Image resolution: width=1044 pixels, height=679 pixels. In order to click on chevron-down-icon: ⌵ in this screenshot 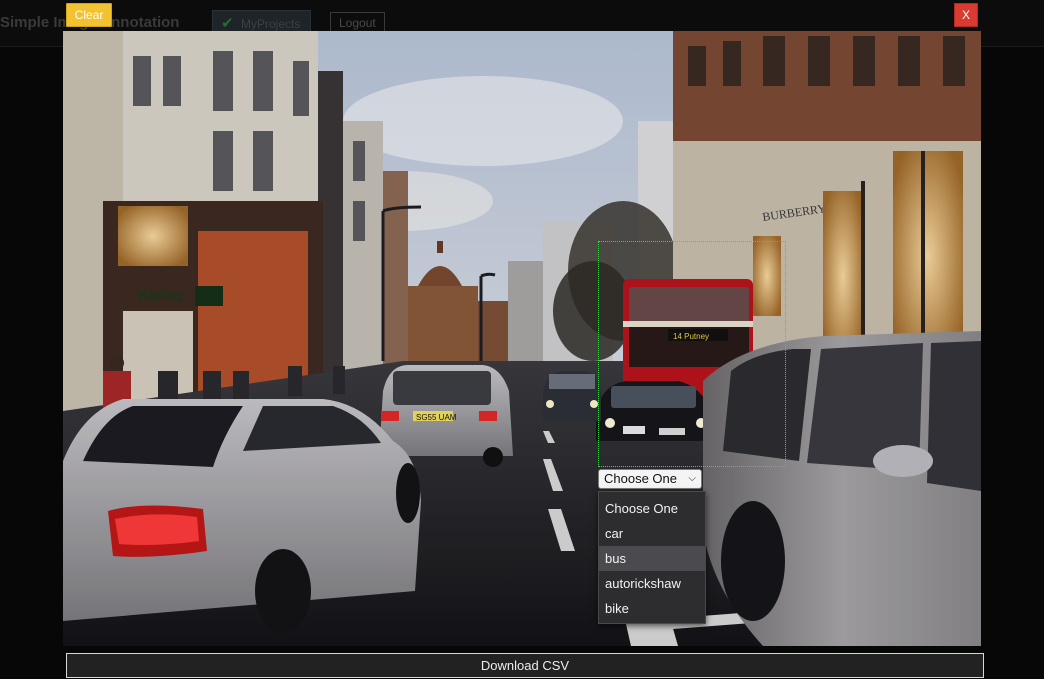, I will do `click(692, 478)`.